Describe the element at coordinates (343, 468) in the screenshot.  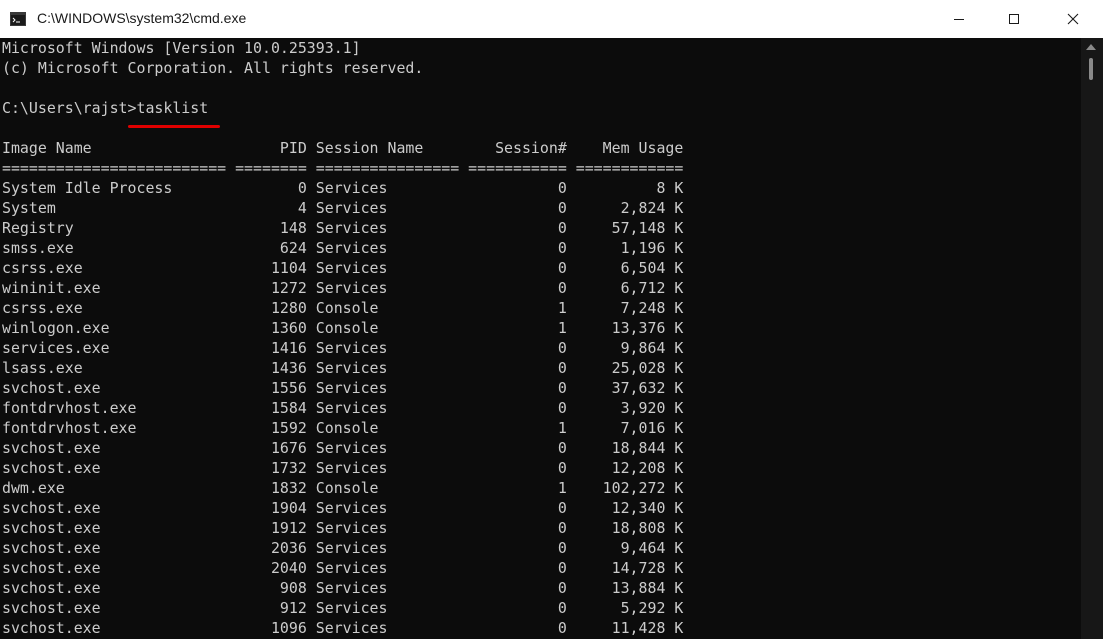
I see `tasklist-row: svchost.exe 1732 Services 0 12,208 K` at that location.